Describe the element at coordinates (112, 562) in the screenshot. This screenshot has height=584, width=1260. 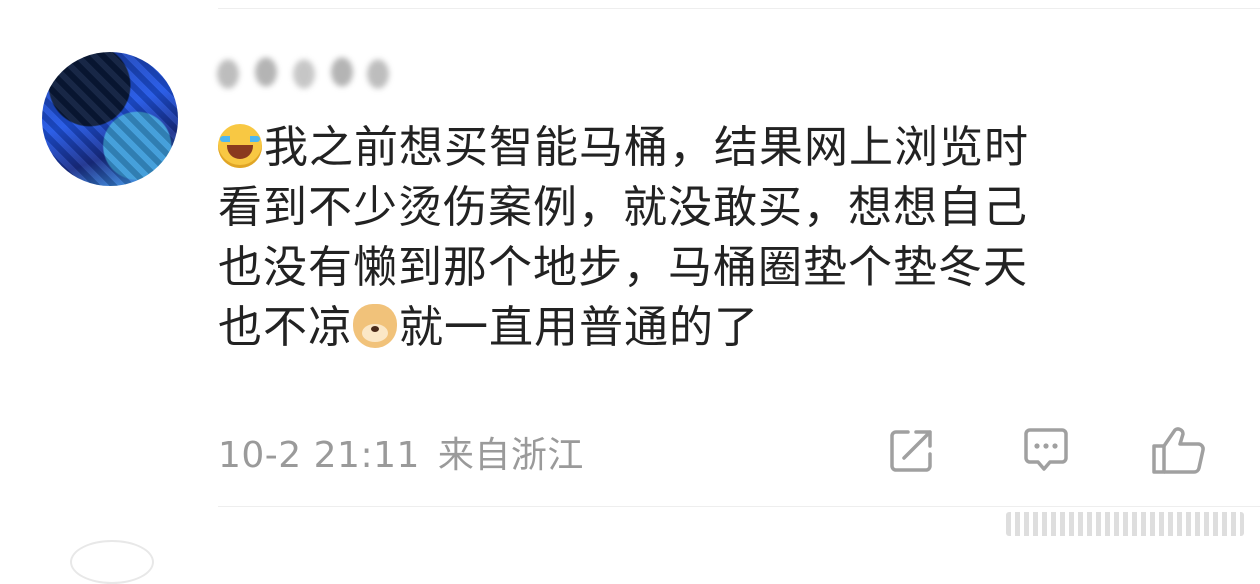
I see `next-comment-avatar-peek` at that location.